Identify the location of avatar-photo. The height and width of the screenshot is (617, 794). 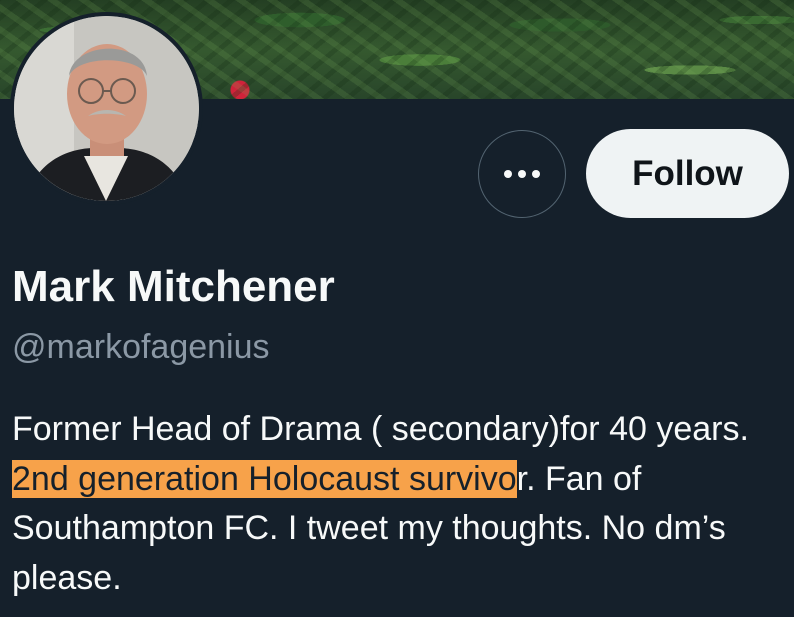
(106, 108).